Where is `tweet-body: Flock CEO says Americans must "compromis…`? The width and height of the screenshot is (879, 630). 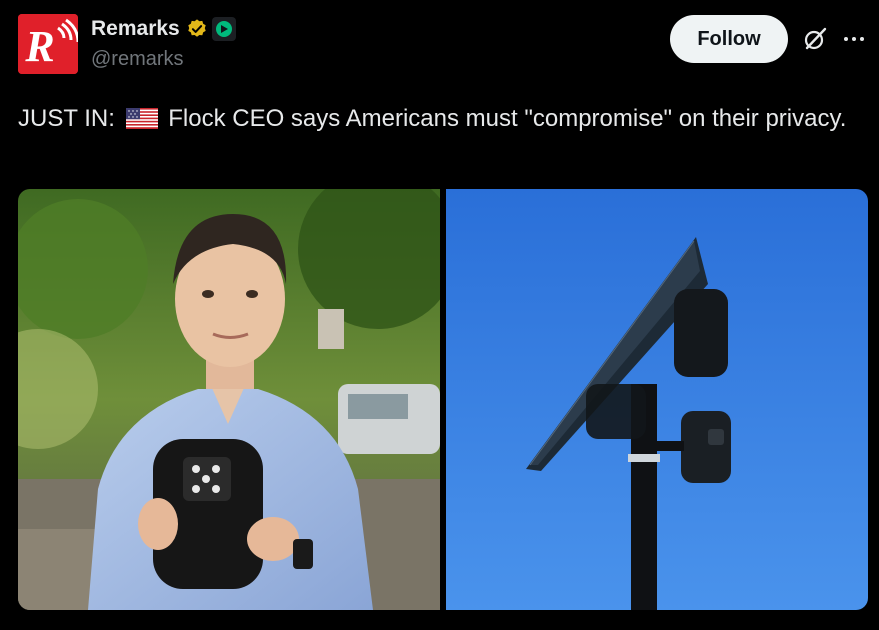
tweet-body: Flock CEO says Americans must "compromis… is located at coordinates (507, 118).